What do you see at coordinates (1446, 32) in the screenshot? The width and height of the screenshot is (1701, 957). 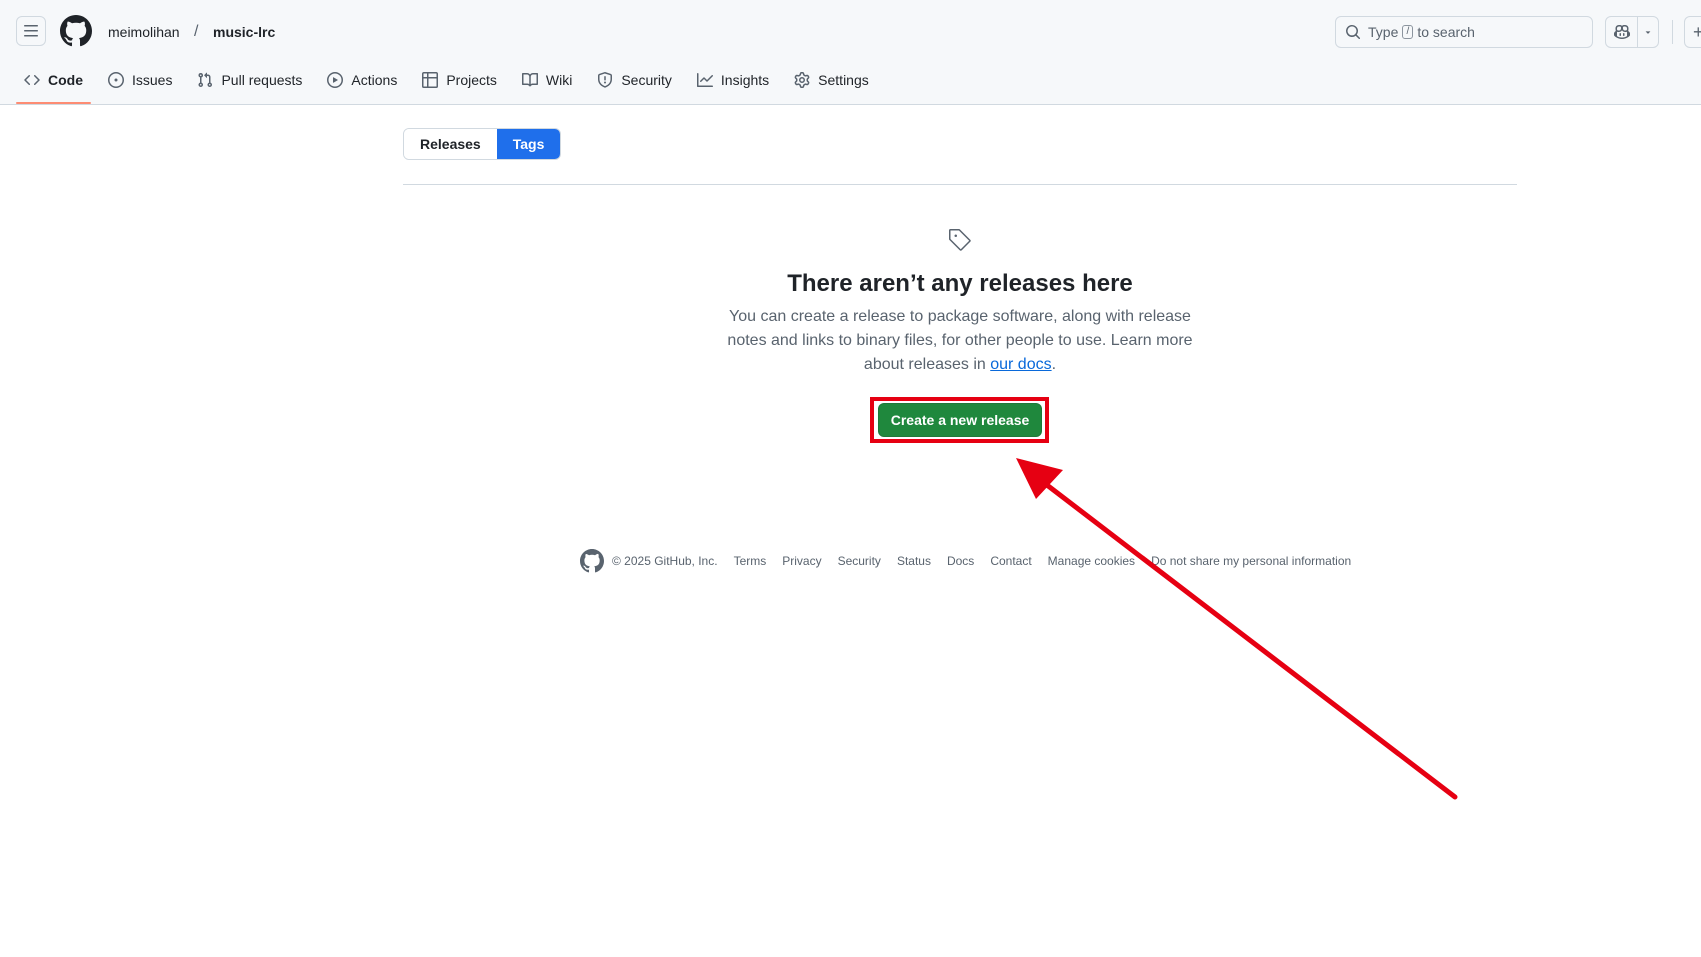 I see `search-placeholder-suffix: to search` at bounding box center [1446, 32].